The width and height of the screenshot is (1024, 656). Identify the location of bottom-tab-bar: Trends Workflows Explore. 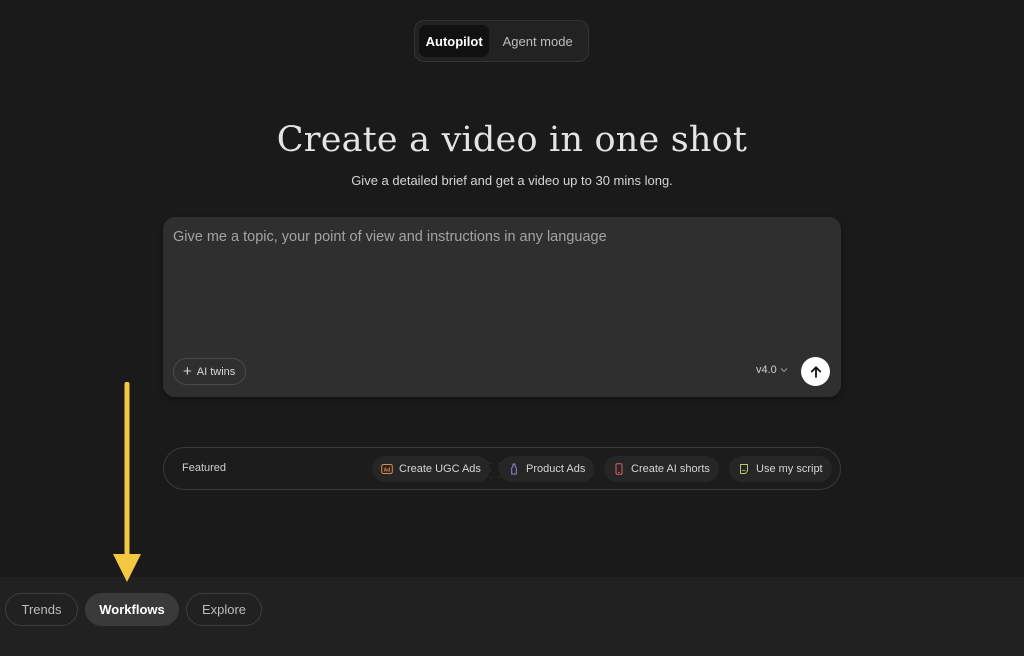
(512, 616).